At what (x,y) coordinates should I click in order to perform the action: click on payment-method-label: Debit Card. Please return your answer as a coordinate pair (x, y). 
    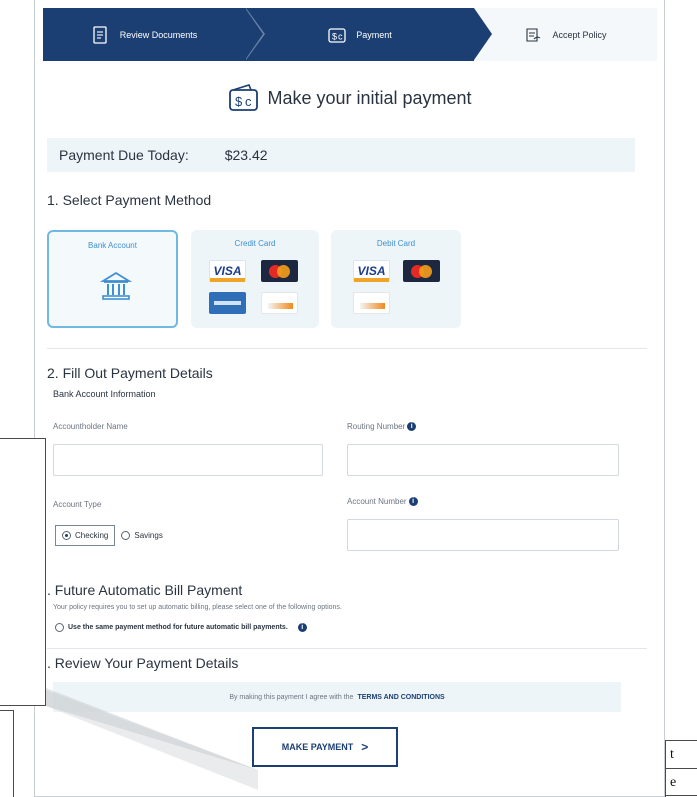
    Looking at the image, I should click on (396, 243).